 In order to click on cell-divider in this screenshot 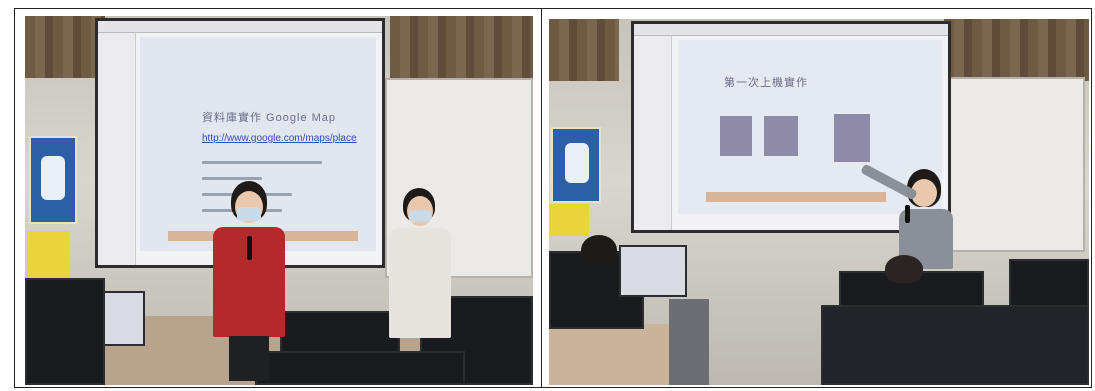, I will do `click(541, 198)`.